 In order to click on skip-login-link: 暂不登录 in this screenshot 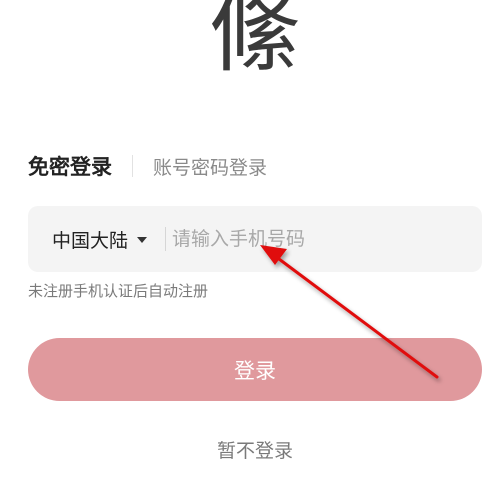, I will do `click(243, 449)`.